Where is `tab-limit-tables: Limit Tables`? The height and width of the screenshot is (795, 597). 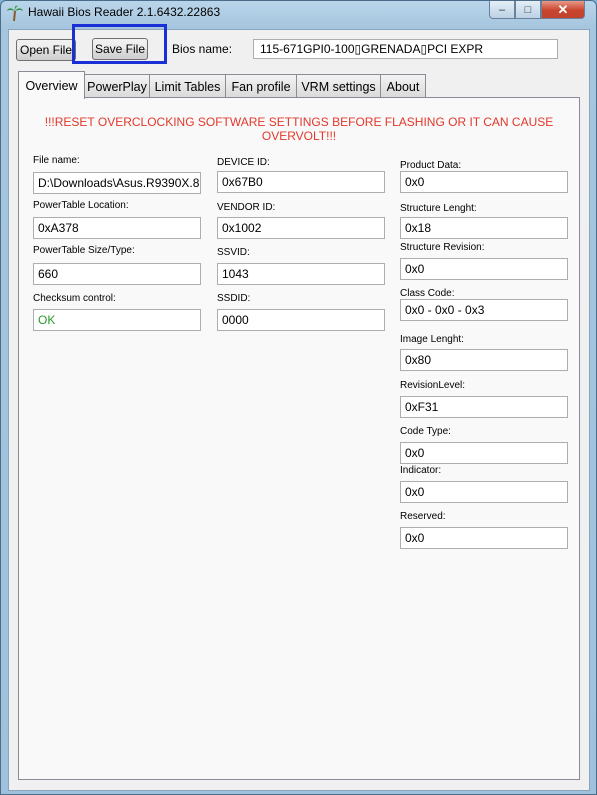 tab-limit-tables: Limit Tables is located at coordinates (187, 86).